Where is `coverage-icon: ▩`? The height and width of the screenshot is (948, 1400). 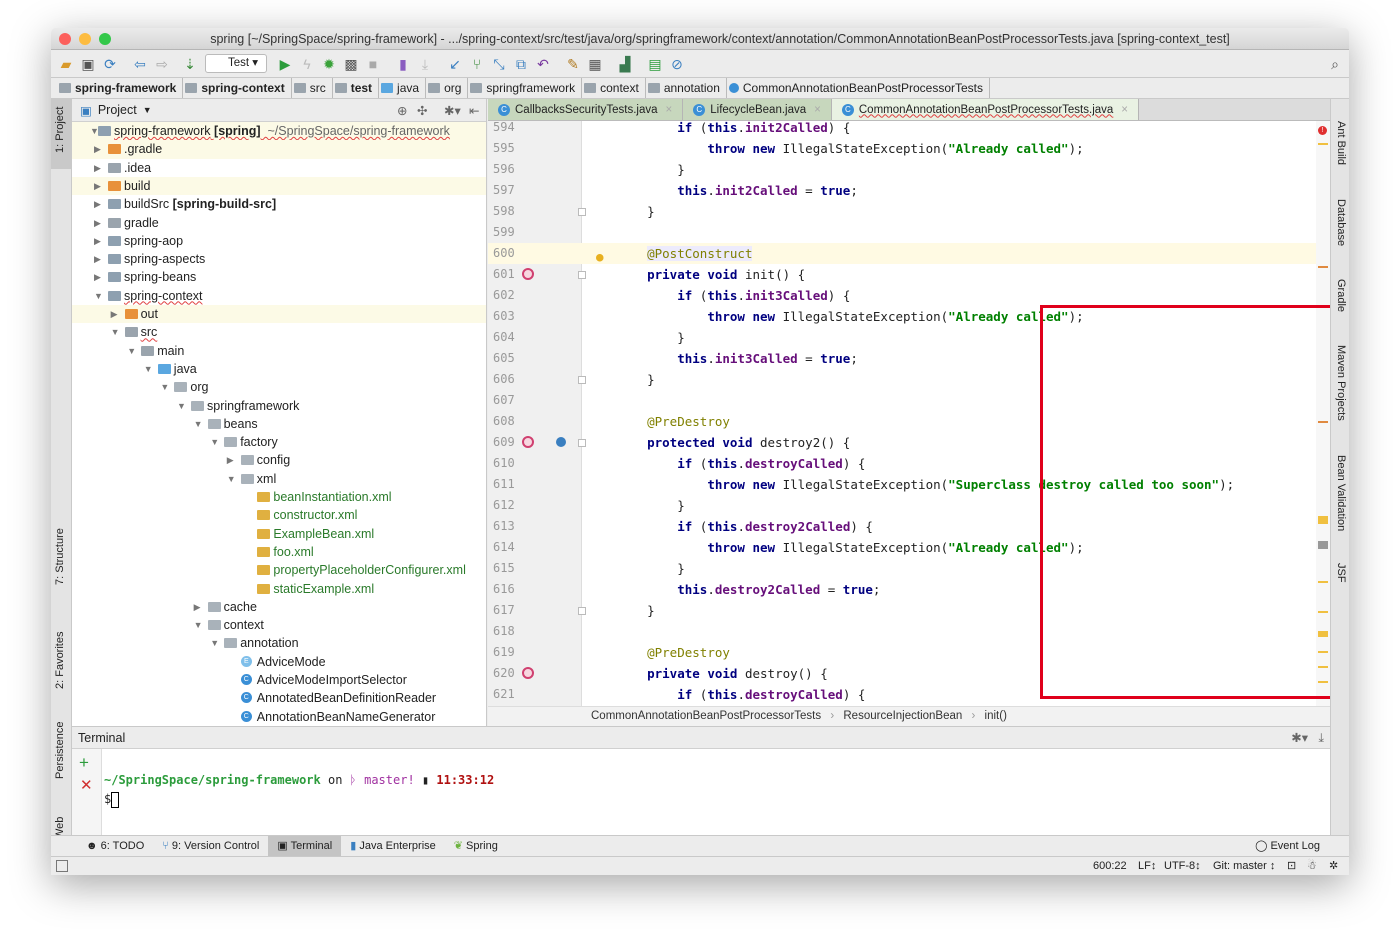 coverage-icon: ▩ is located at coordinates (351, 64).